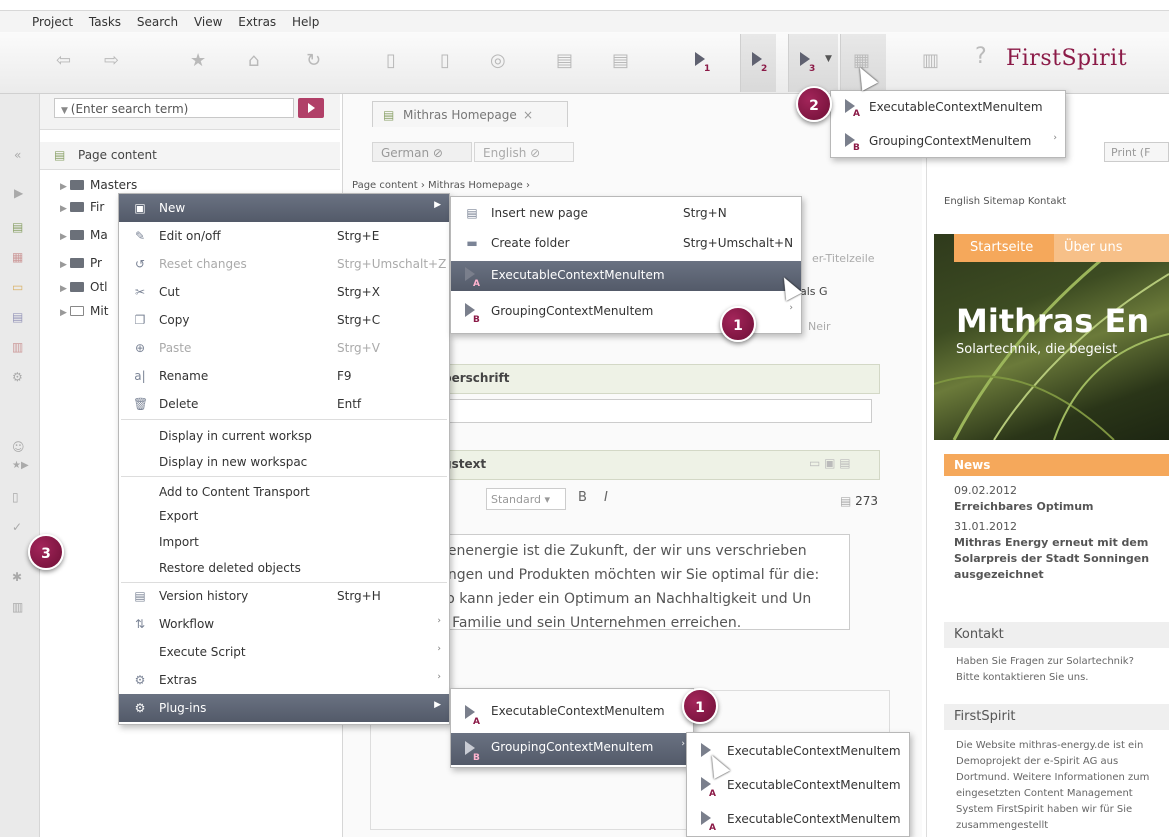  What do you see at coordinates (284, 208) in the screenshot?
I see `menu-item-new: ▣ New ▶` at bounding box center [284, 208].